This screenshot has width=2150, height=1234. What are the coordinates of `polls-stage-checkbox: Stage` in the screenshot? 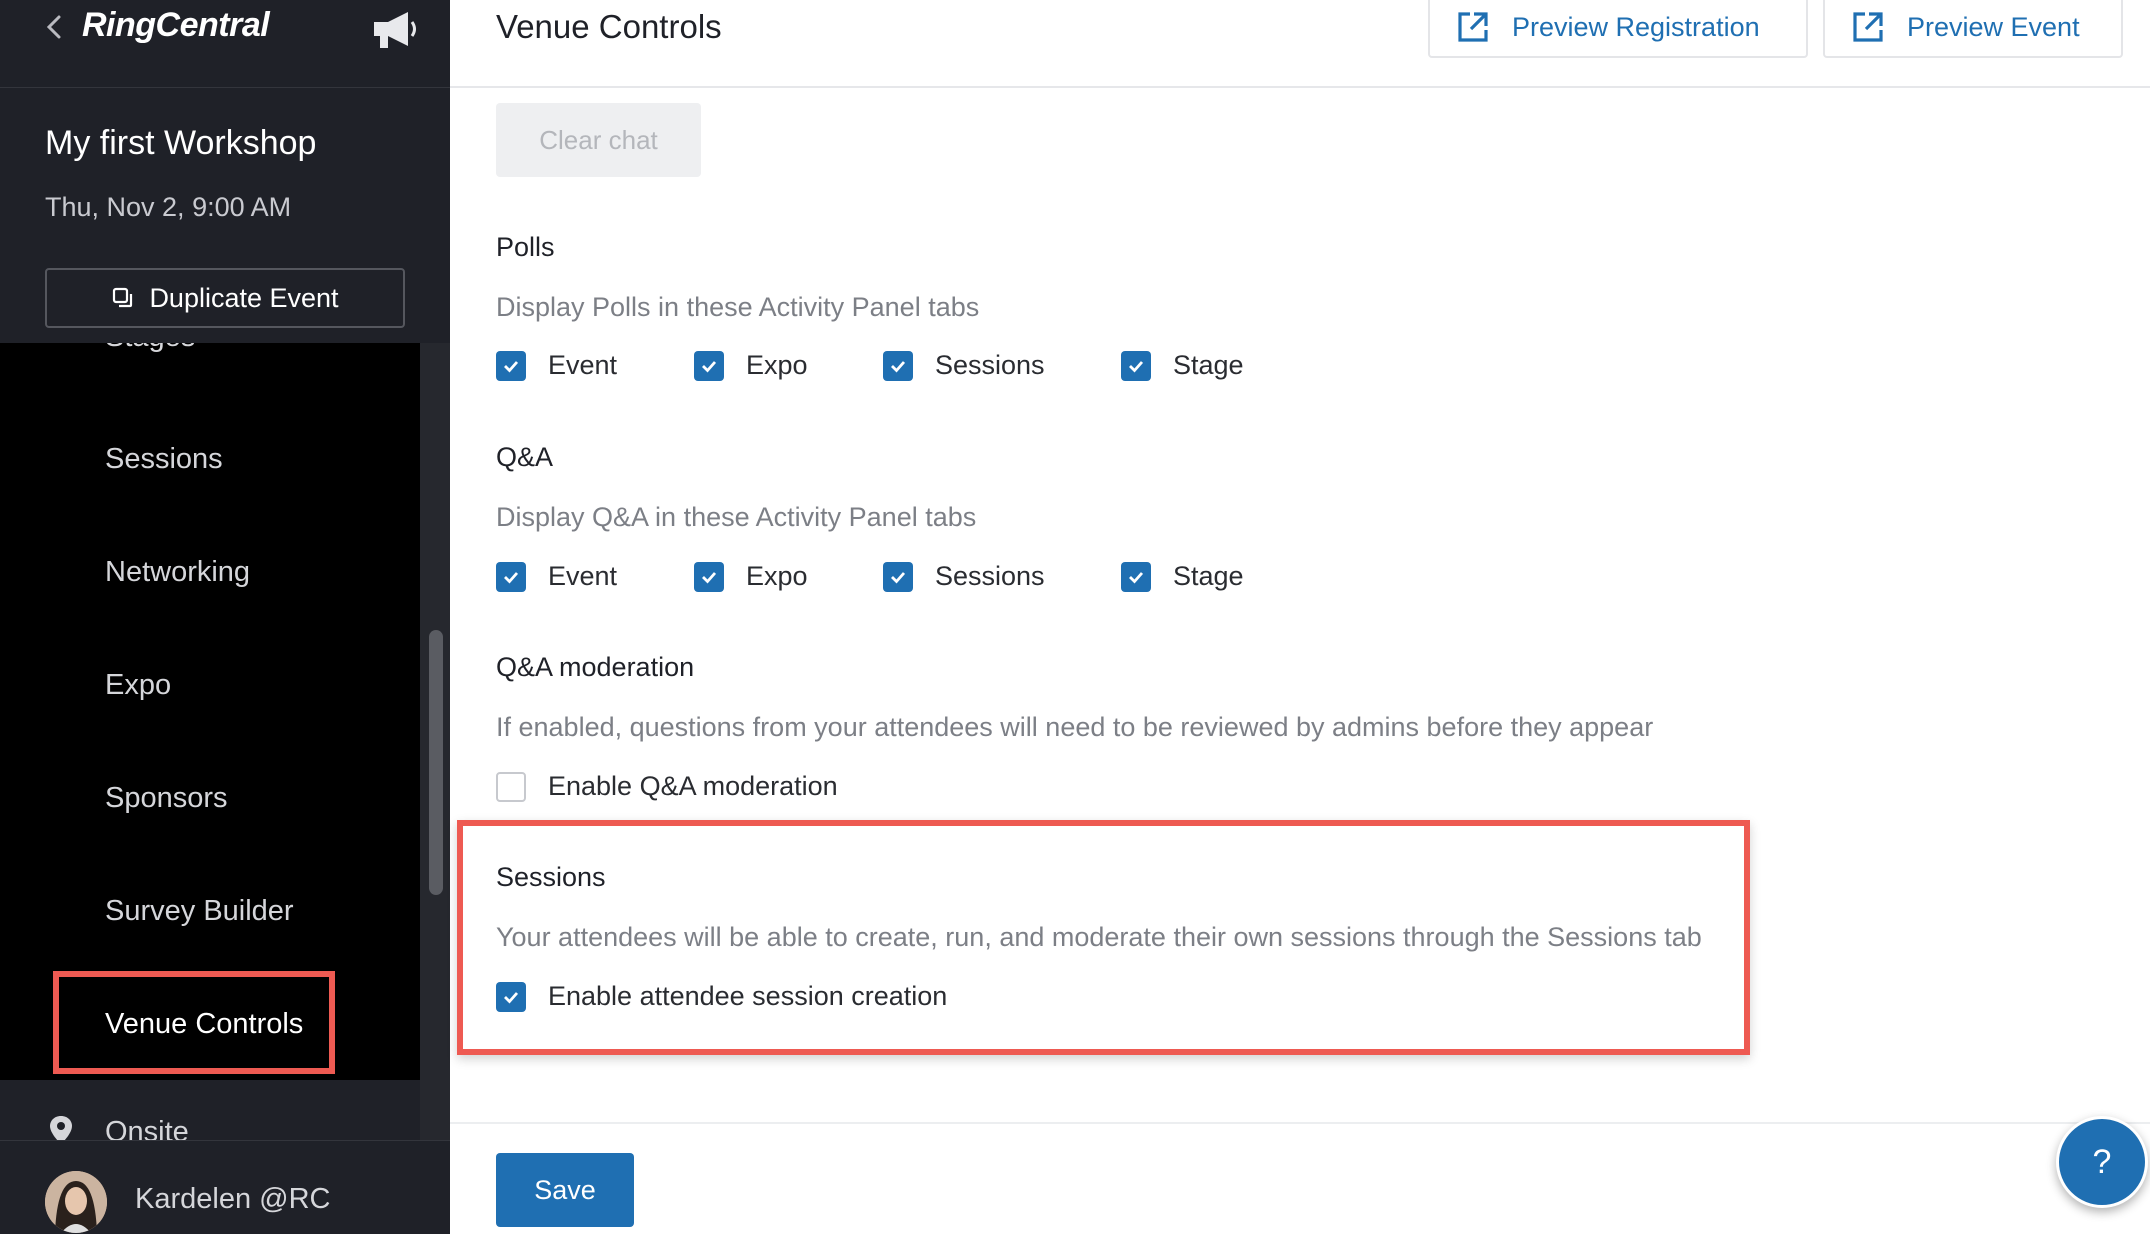 It's located at (1182, 365).